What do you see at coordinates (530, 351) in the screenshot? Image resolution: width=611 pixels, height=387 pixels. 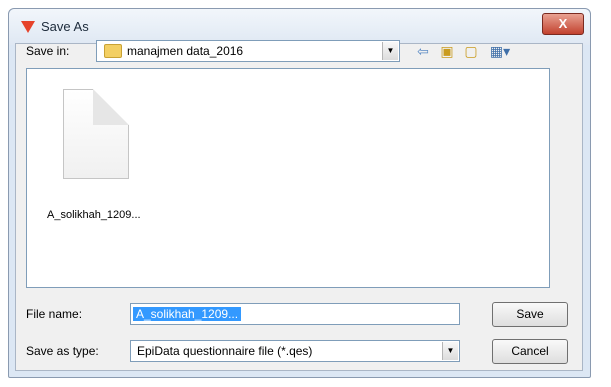 I see `cancel-button: Cancel` at bounding box center [530, 351].